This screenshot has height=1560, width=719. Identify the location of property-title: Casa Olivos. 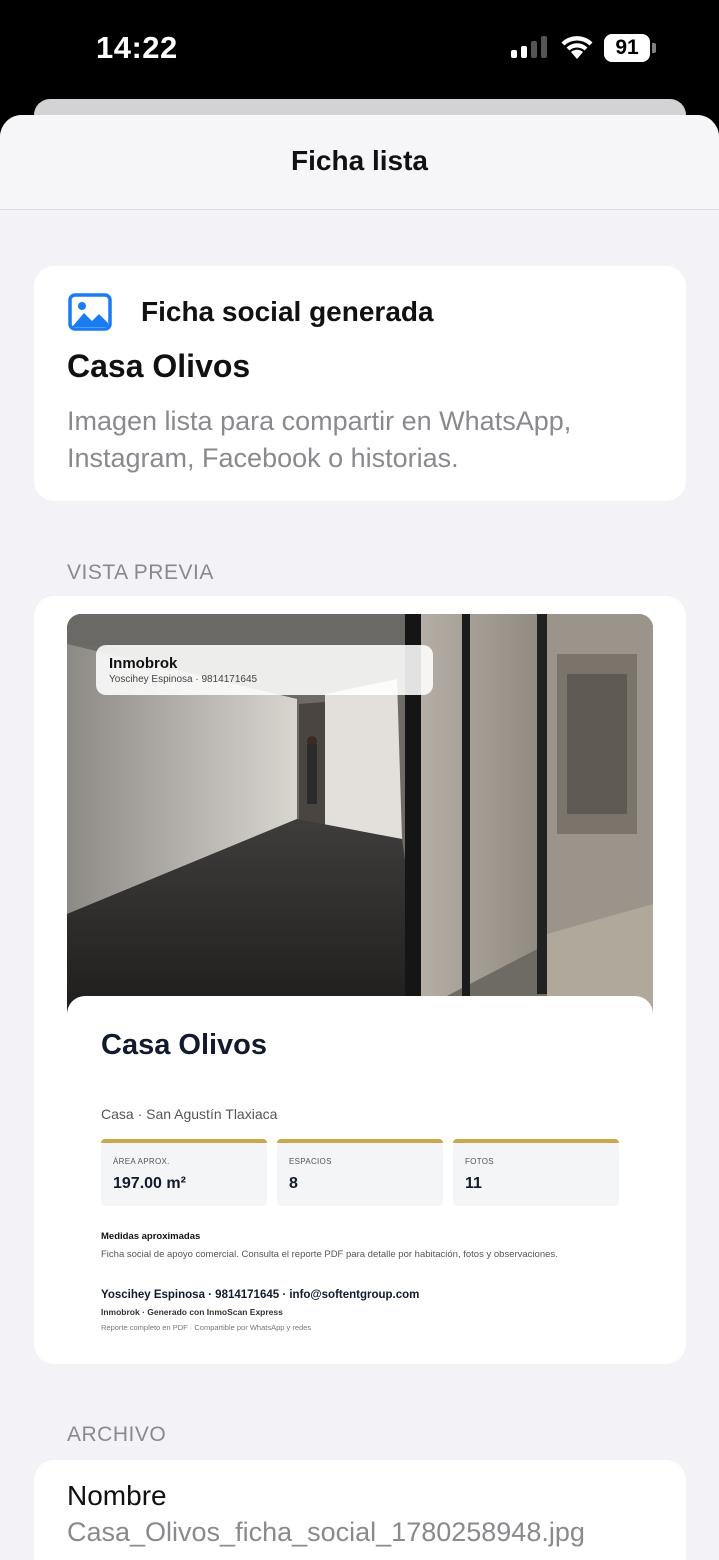
(184, 1045).